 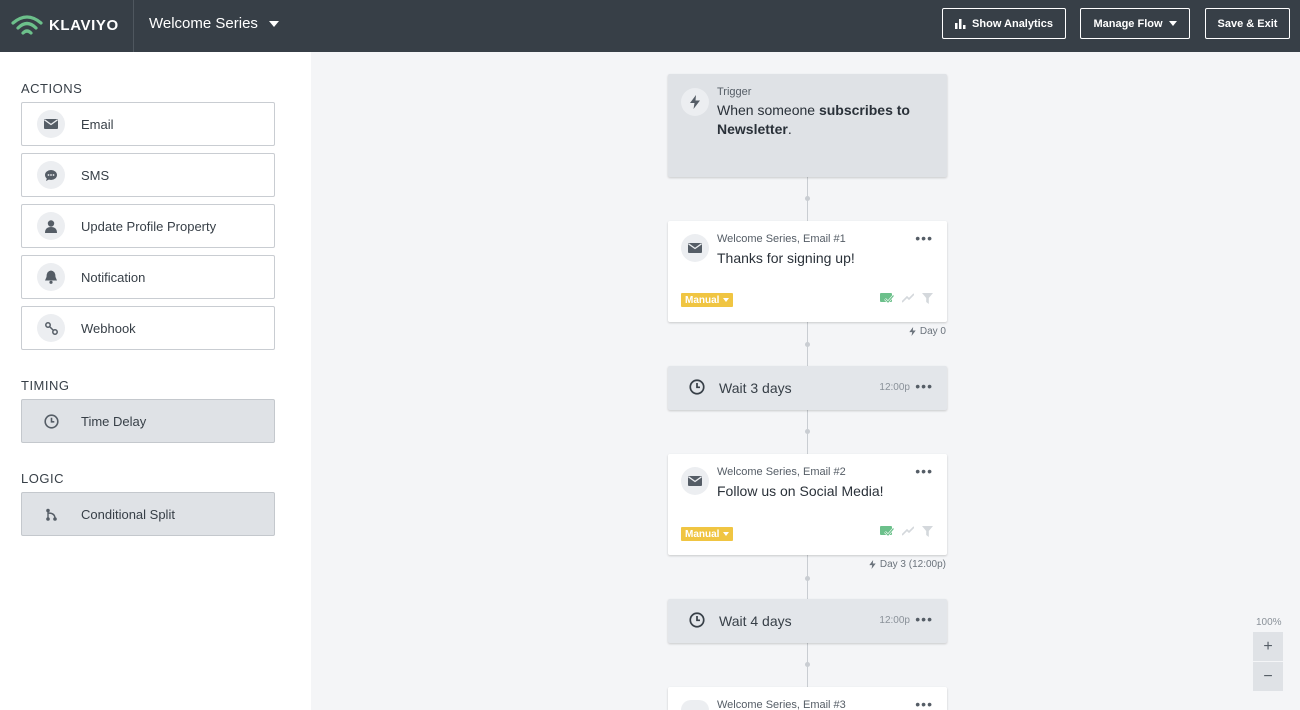 I want to click on email-title: Thanks for signing up!, so click(x=786, y=258).